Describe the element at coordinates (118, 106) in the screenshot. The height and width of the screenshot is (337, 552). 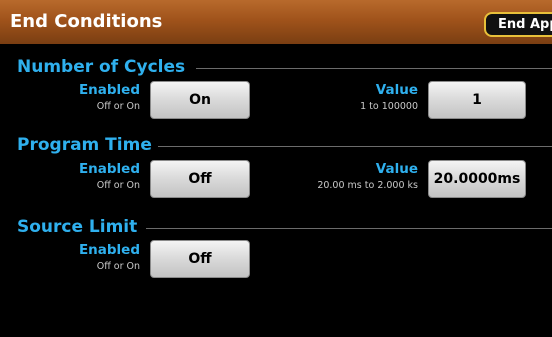
I see `cycles-enabled-hint: Off or On` at that location.